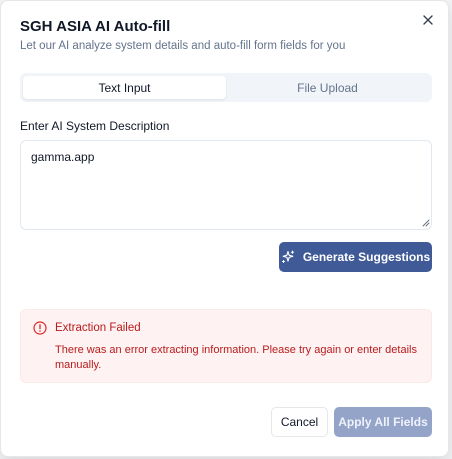  Describe the element at coordinates (327, 87) in the screenshot. I see `tab-file-upload: File Upload` at that location.